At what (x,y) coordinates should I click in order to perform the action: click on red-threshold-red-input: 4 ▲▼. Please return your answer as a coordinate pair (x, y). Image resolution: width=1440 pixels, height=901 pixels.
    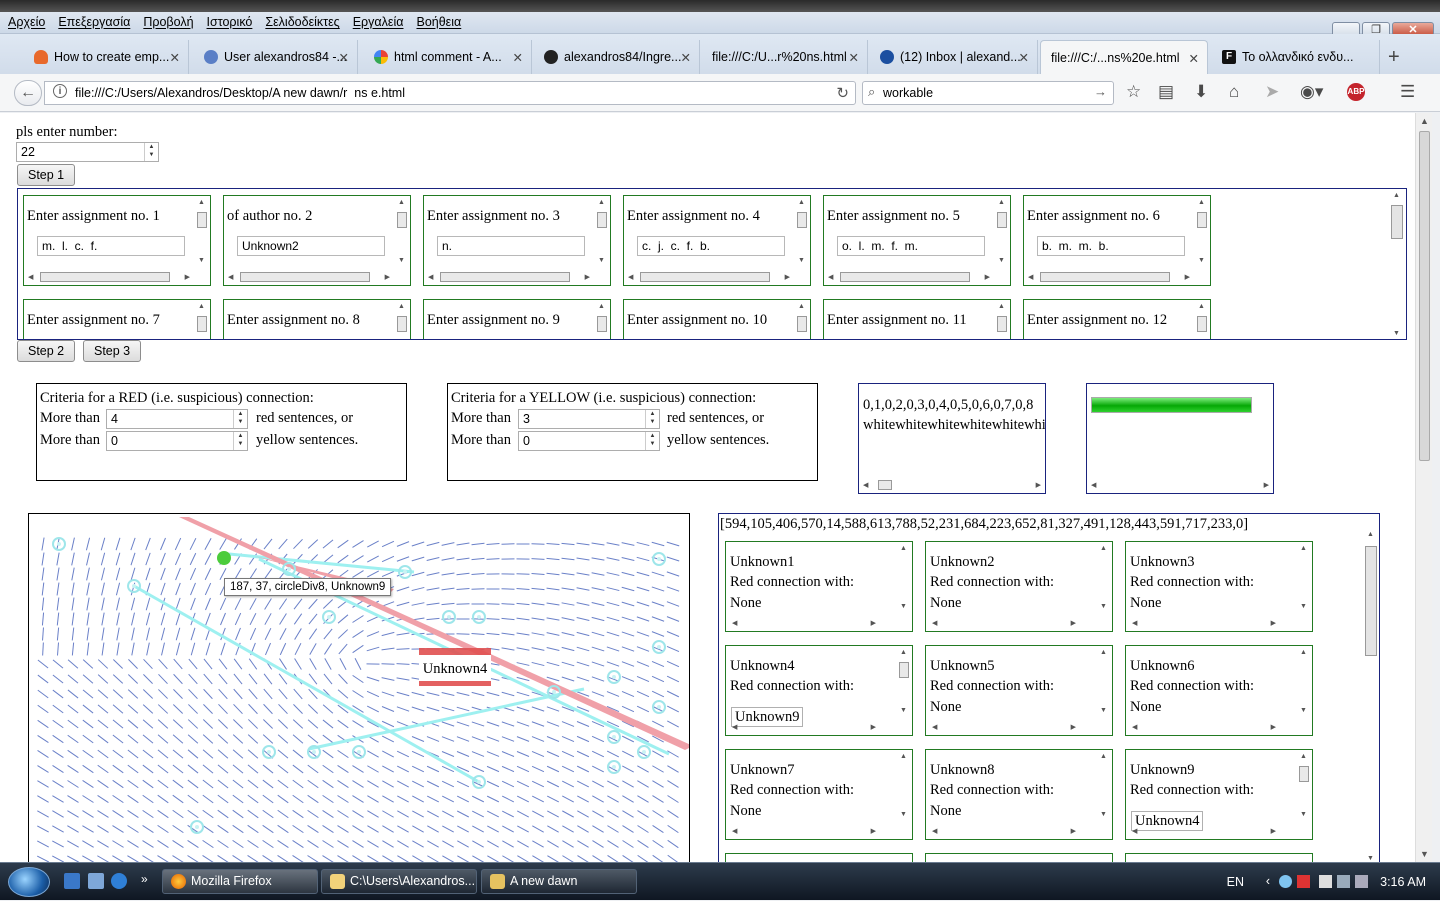
    Looking at the image, I should click on (177, 419).